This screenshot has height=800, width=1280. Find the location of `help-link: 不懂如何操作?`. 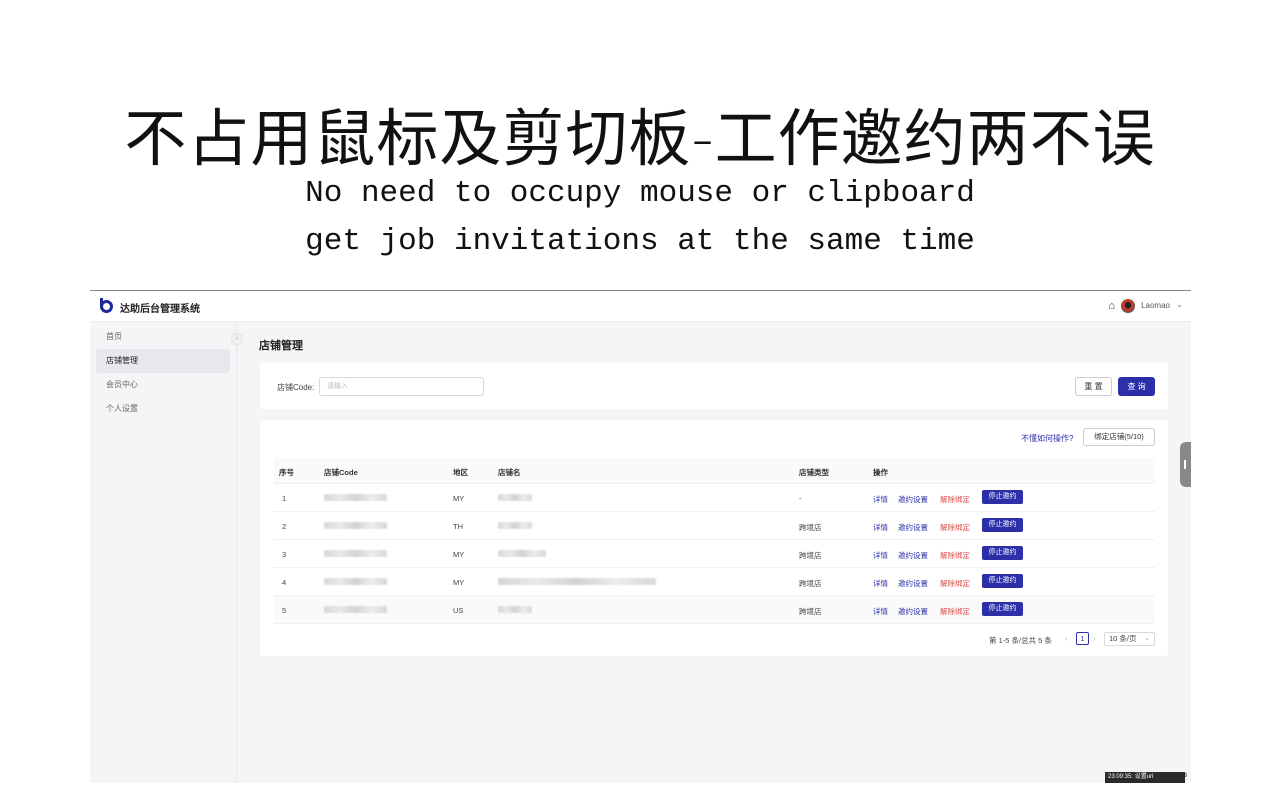

help-link: 不懂如何操作? is located at coordinates (1047, 438).